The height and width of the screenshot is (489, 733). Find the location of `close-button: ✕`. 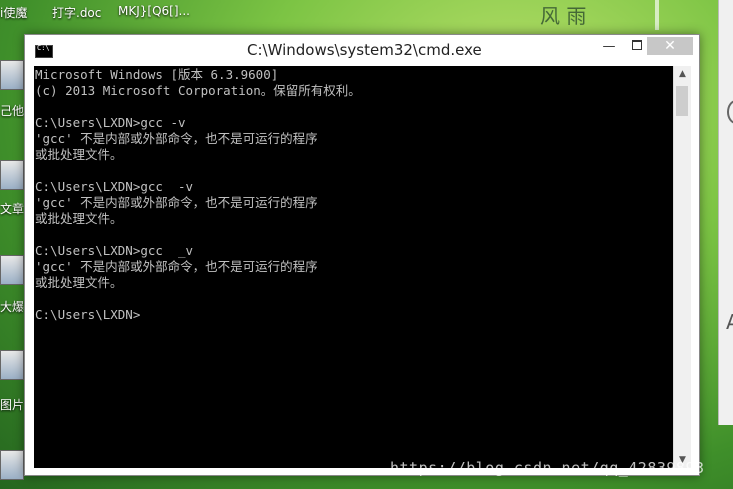

close-button: ✕ is located at coordinates (670, 46).